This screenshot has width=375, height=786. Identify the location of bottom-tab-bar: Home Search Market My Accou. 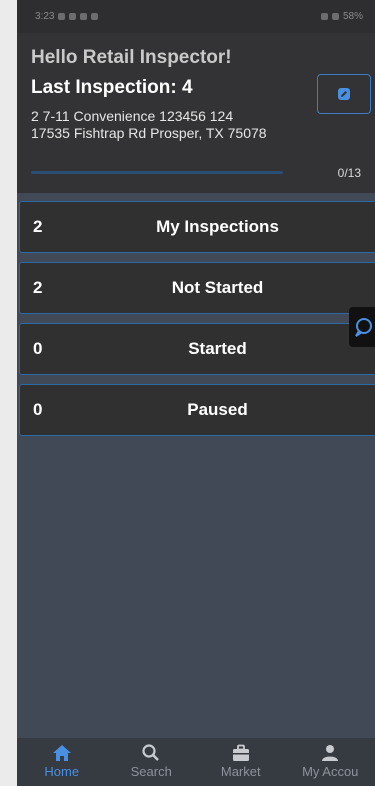
(196, 762).